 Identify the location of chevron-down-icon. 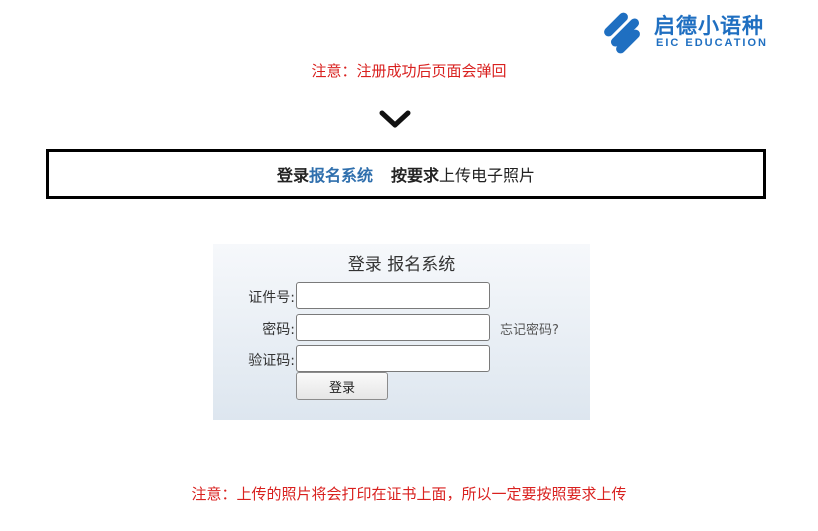
(395, 119).